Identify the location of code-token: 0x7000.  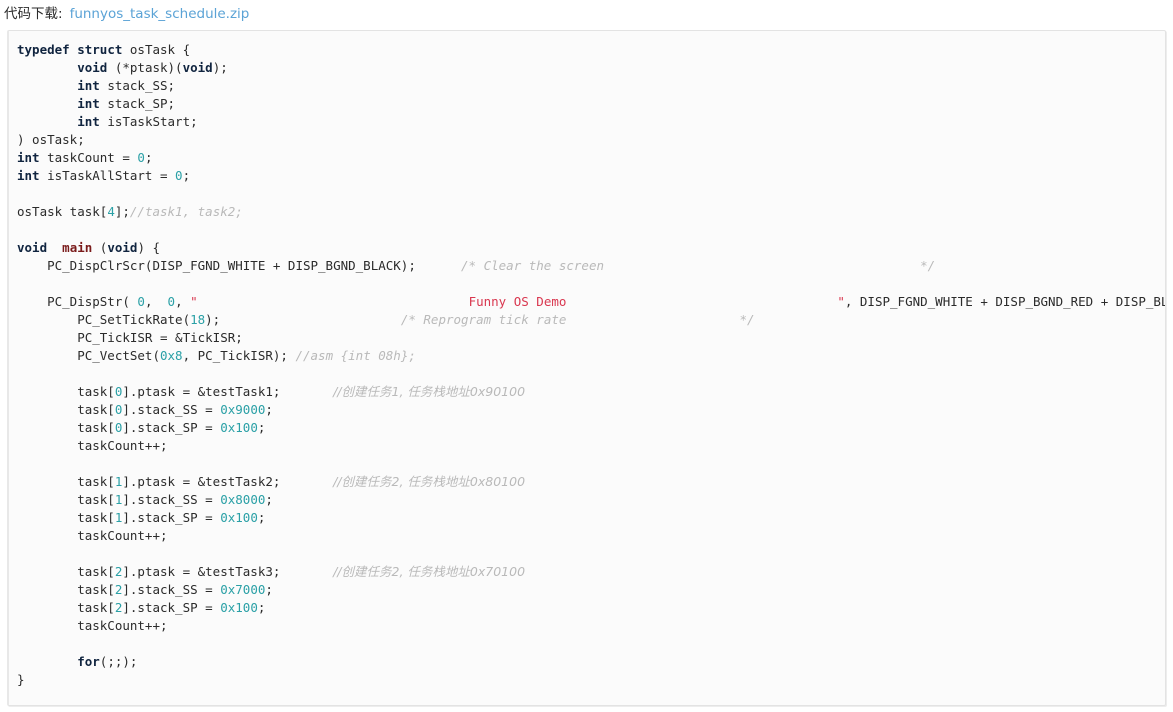
(243, 589).